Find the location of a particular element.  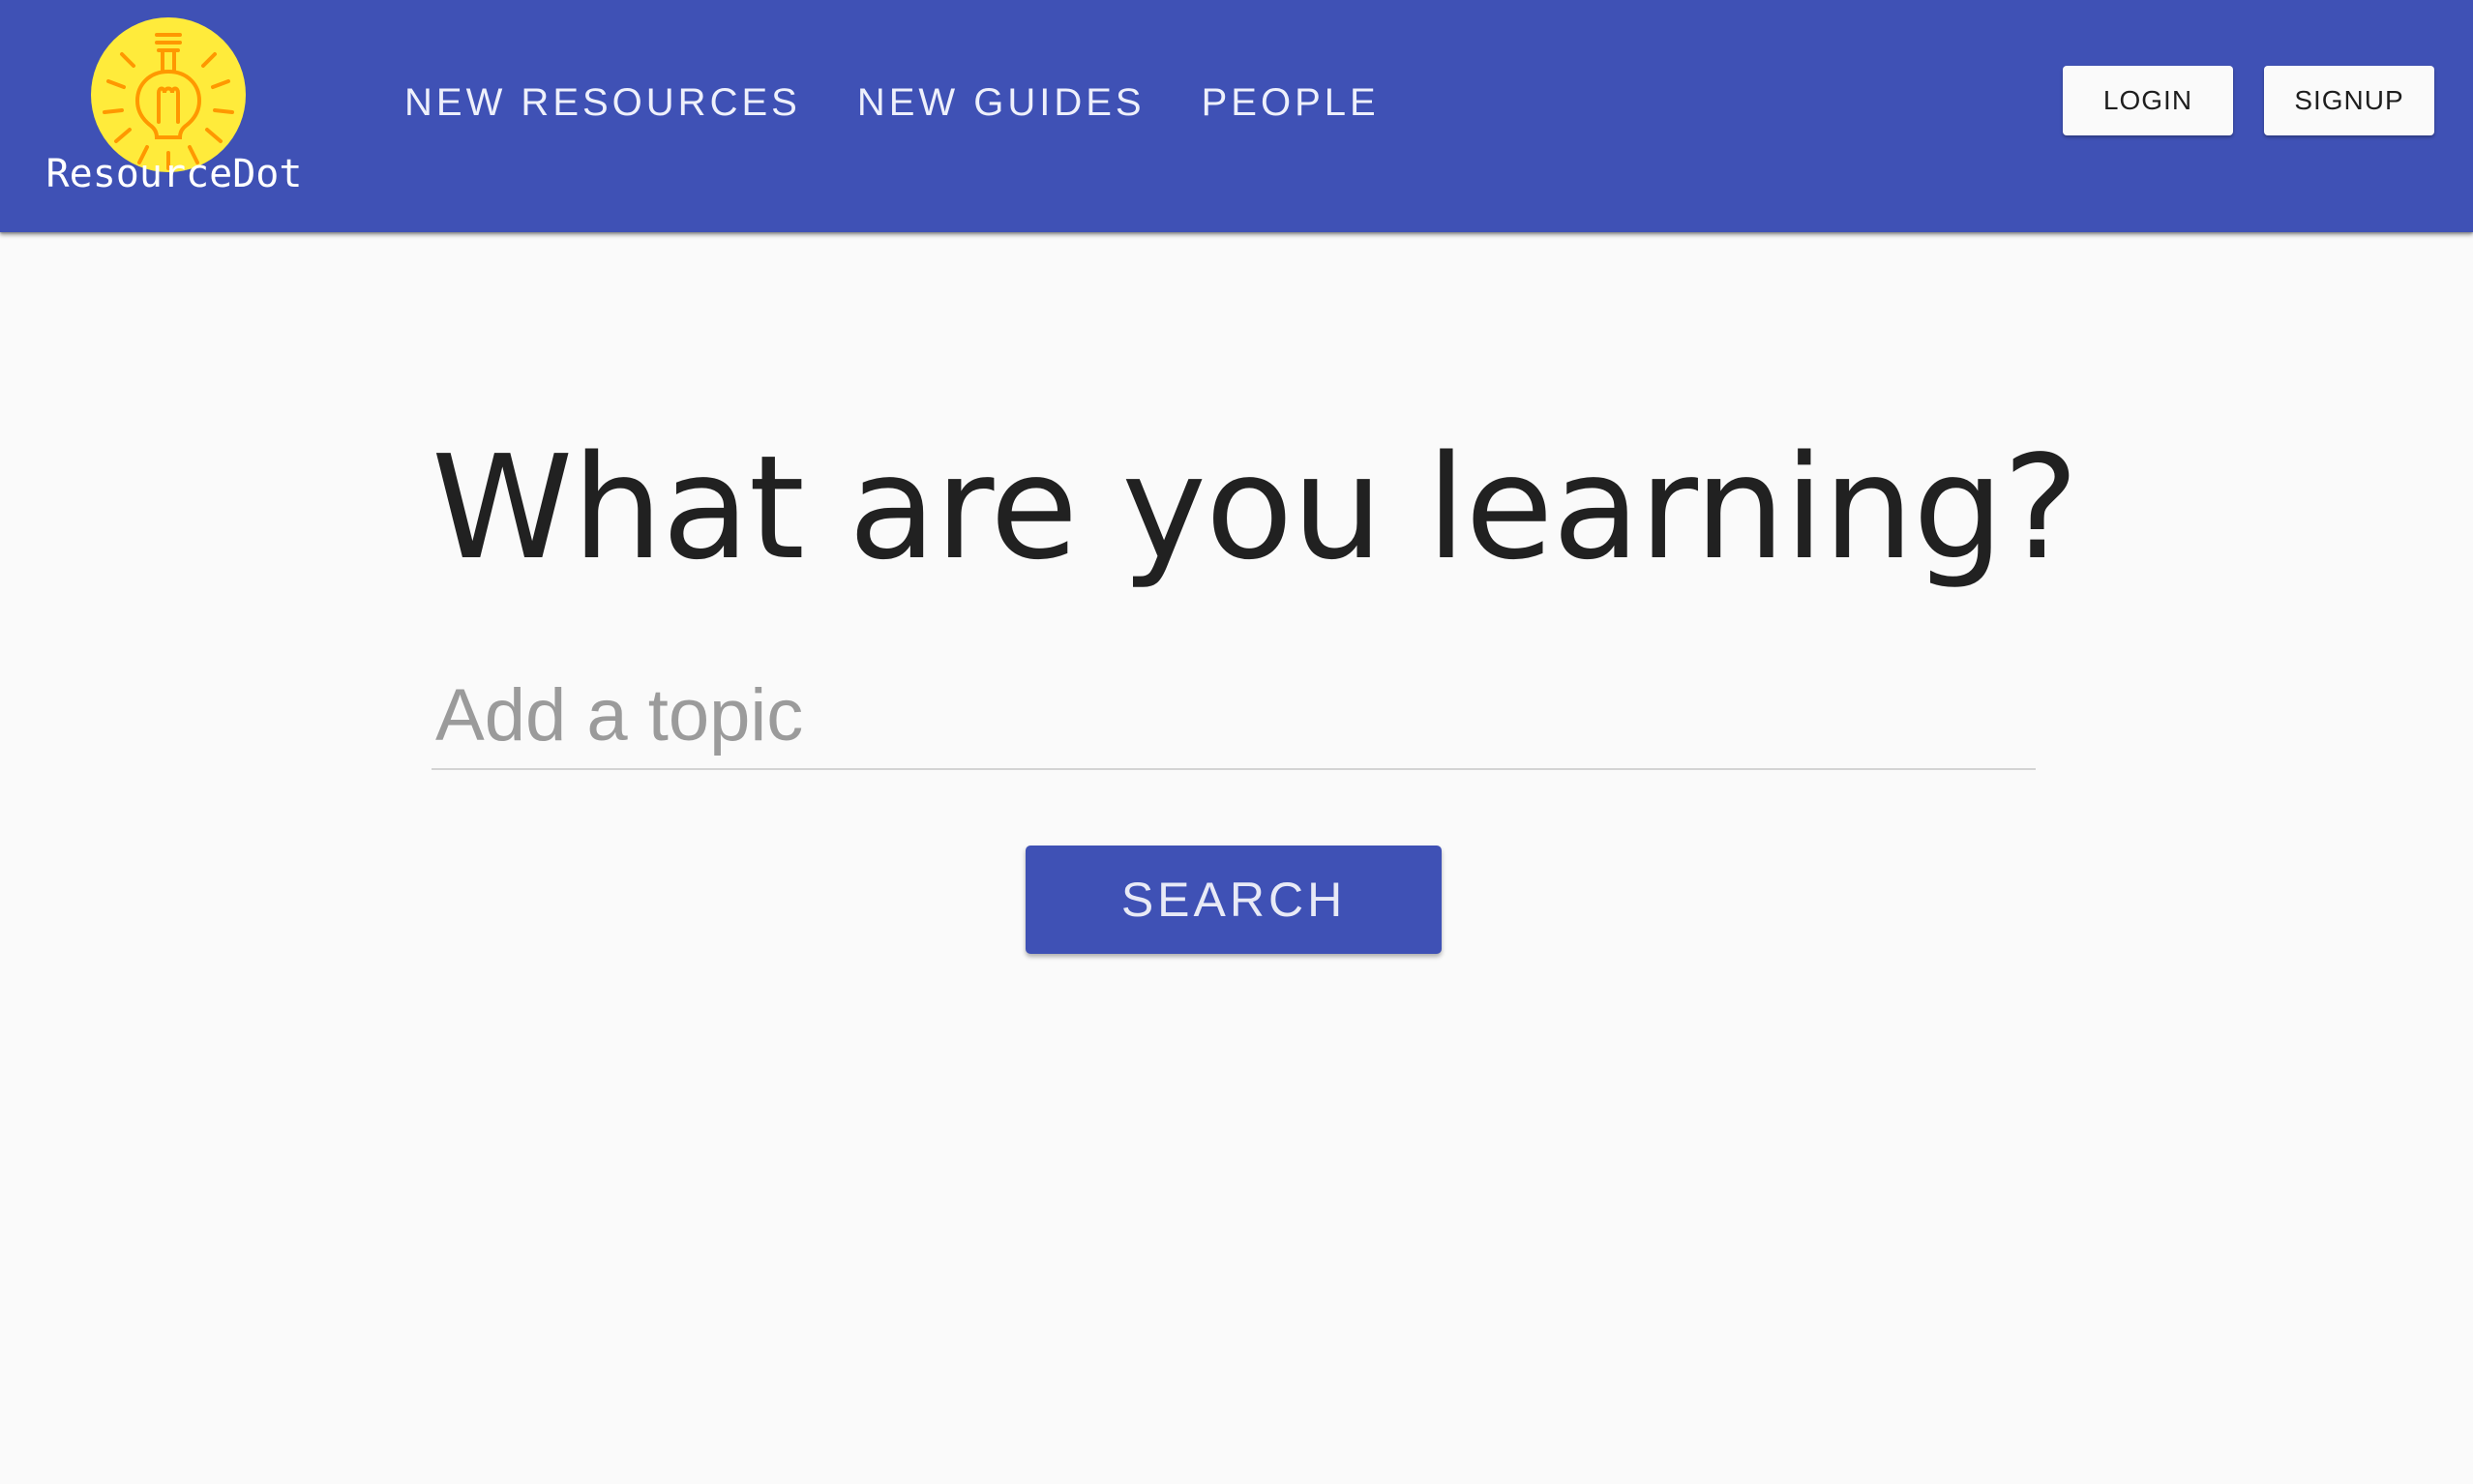

brand-logo: ResourceDot is located at coordinates (174, 110).